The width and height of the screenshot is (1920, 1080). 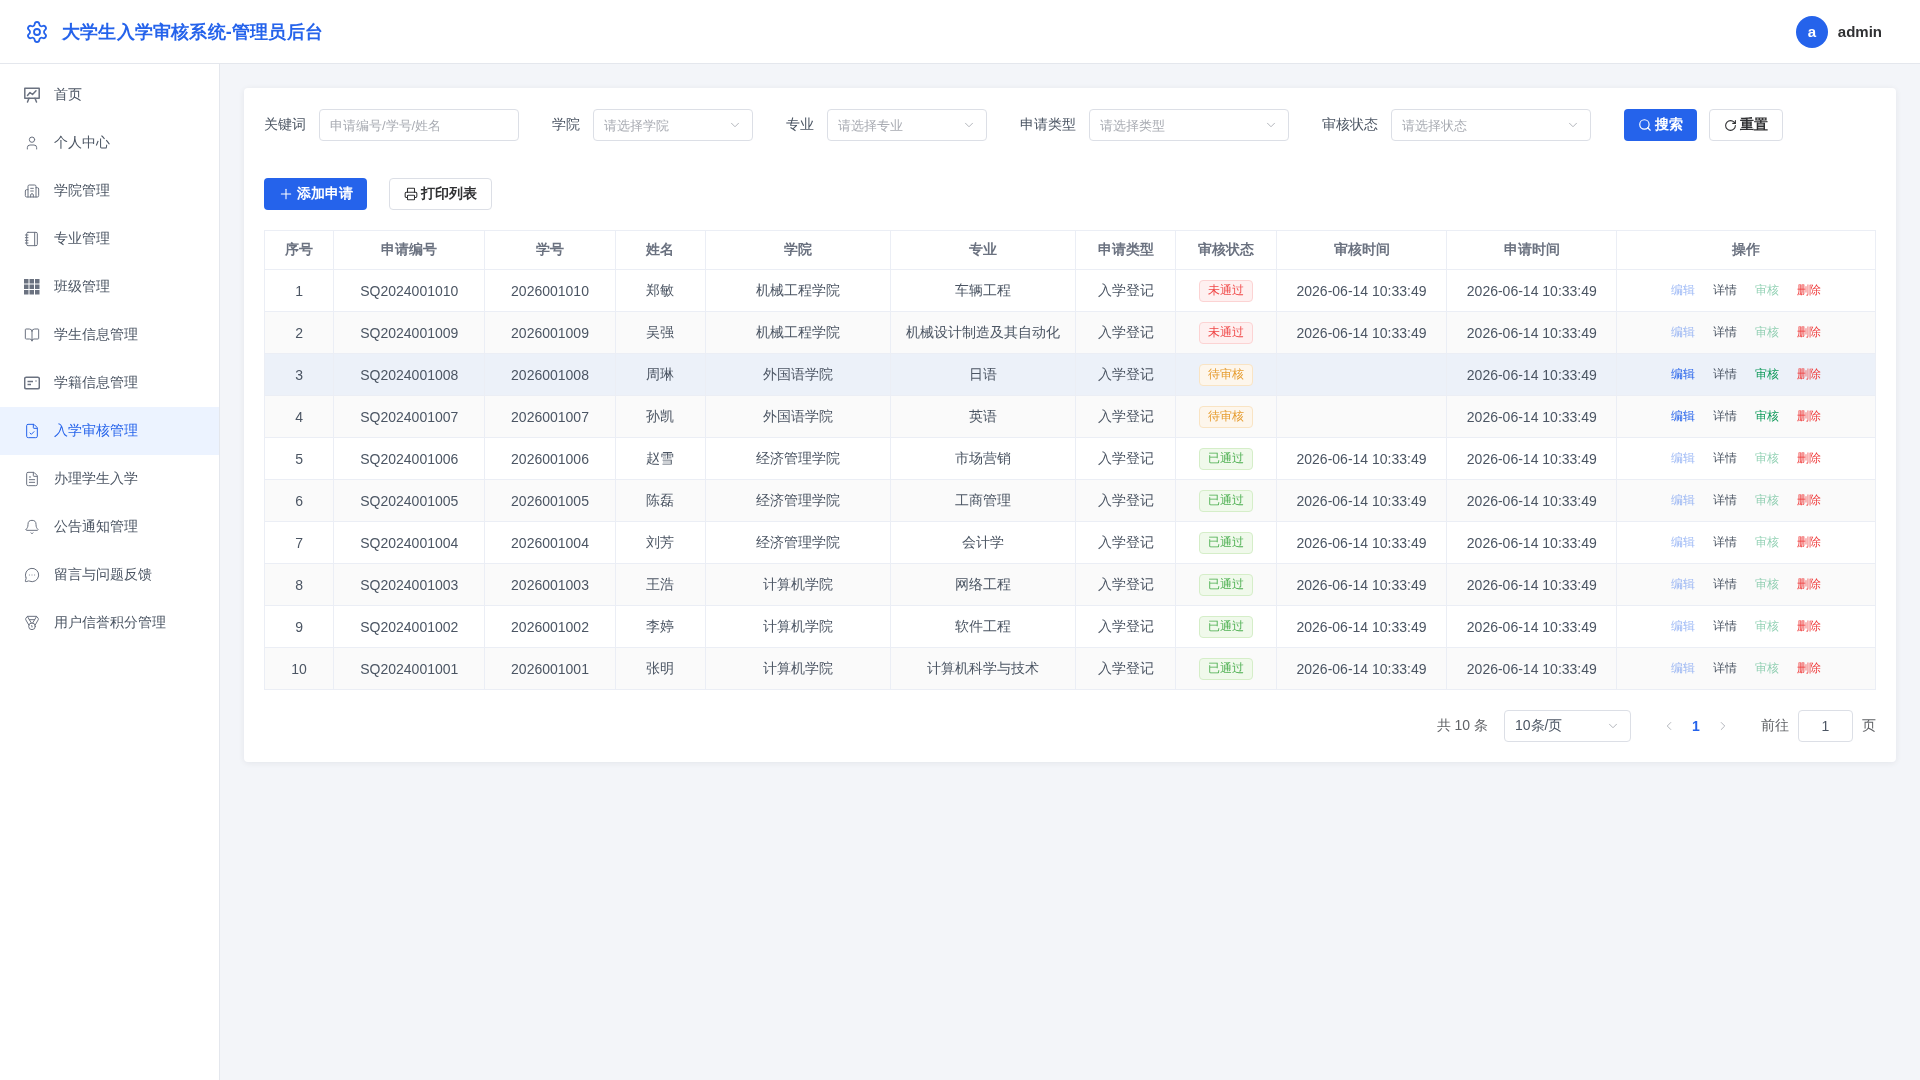 I want to click on table-cell: 2026001006, so click(x=550, y=458).